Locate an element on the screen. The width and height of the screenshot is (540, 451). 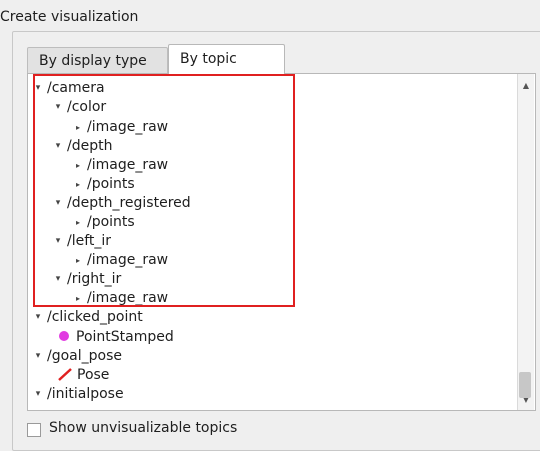
tab-by-topic: By topic is located at coordinates (226, 59).